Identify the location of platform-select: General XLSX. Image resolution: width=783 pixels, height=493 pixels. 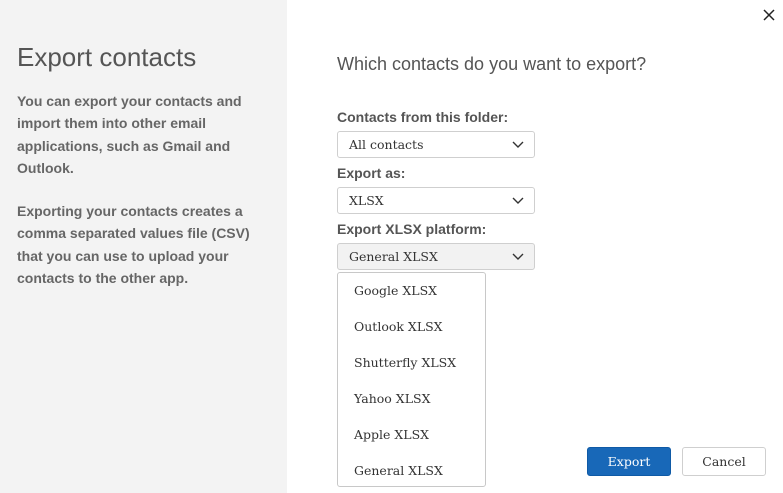
(436, 256).